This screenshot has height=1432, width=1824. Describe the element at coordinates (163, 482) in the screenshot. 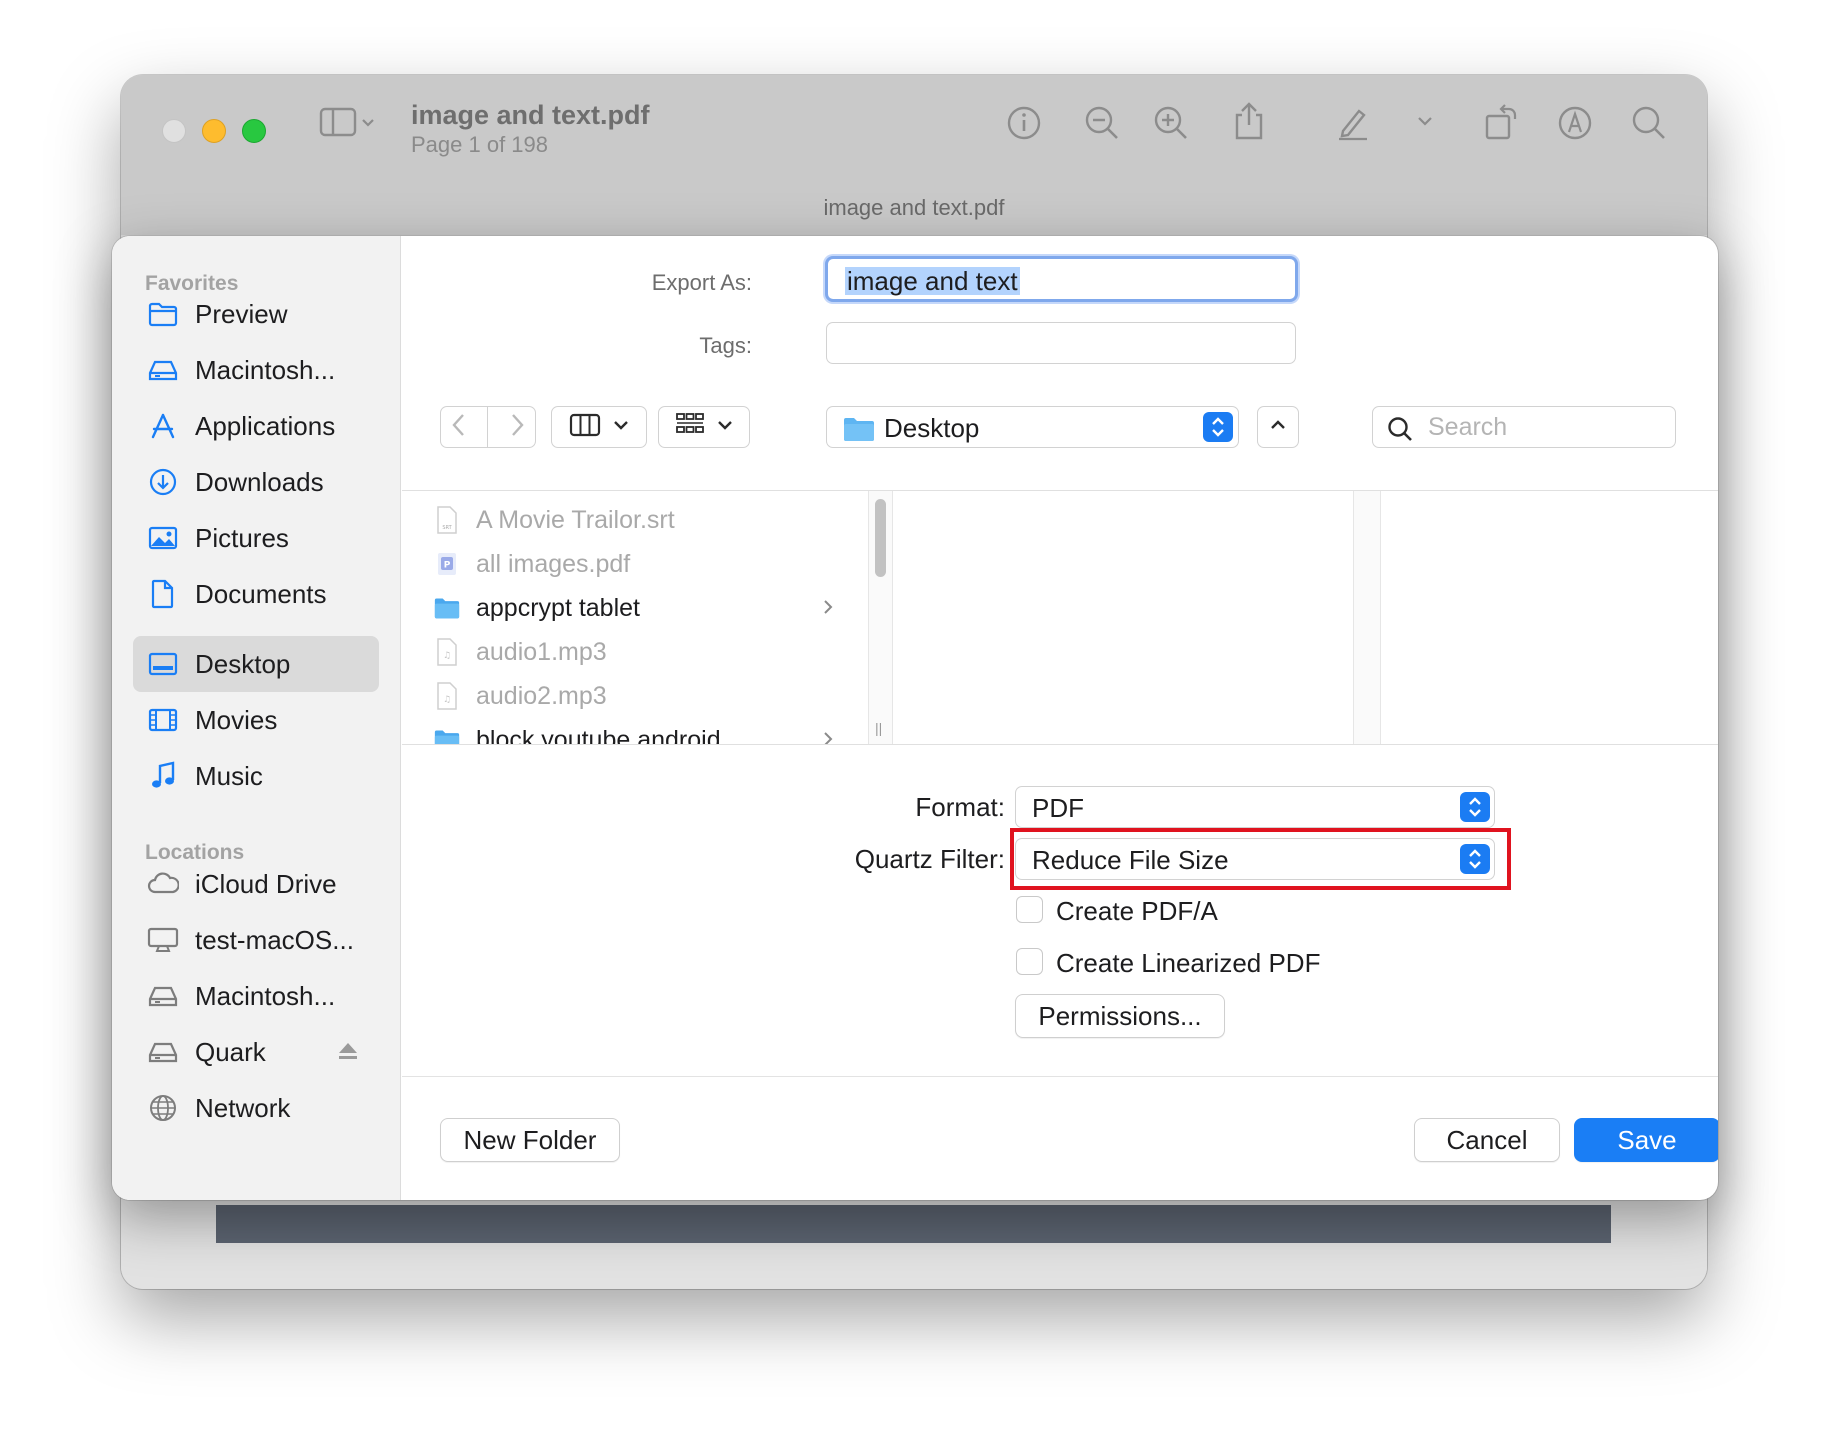

I see `downloads-icon` at that location.